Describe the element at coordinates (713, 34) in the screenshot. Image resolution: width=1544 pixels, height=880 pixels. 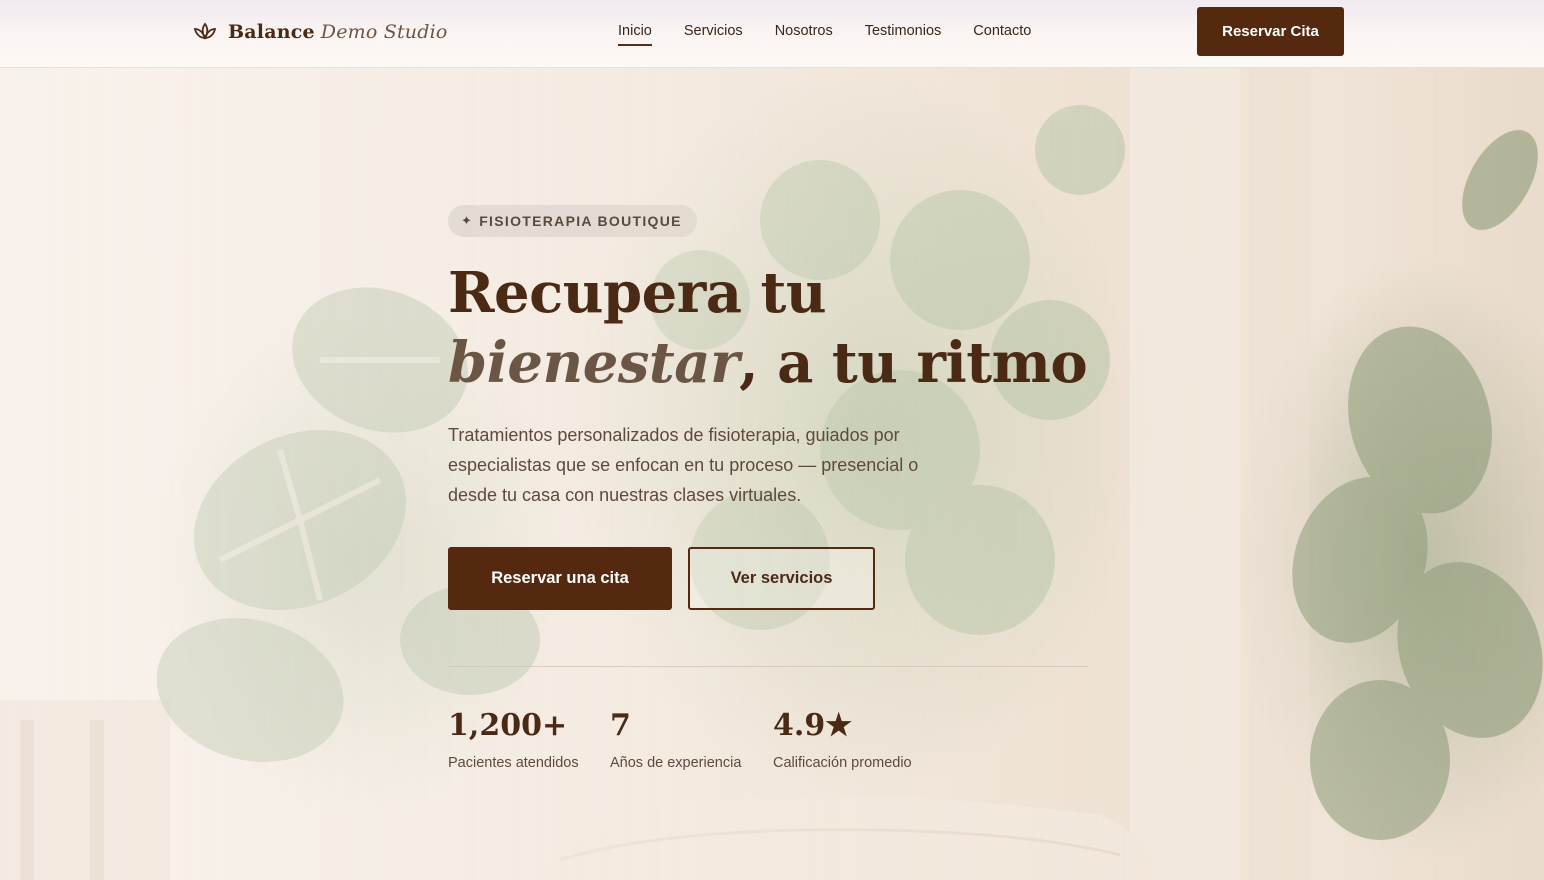
I see `nav-link-servicios: Servicios` at that location.